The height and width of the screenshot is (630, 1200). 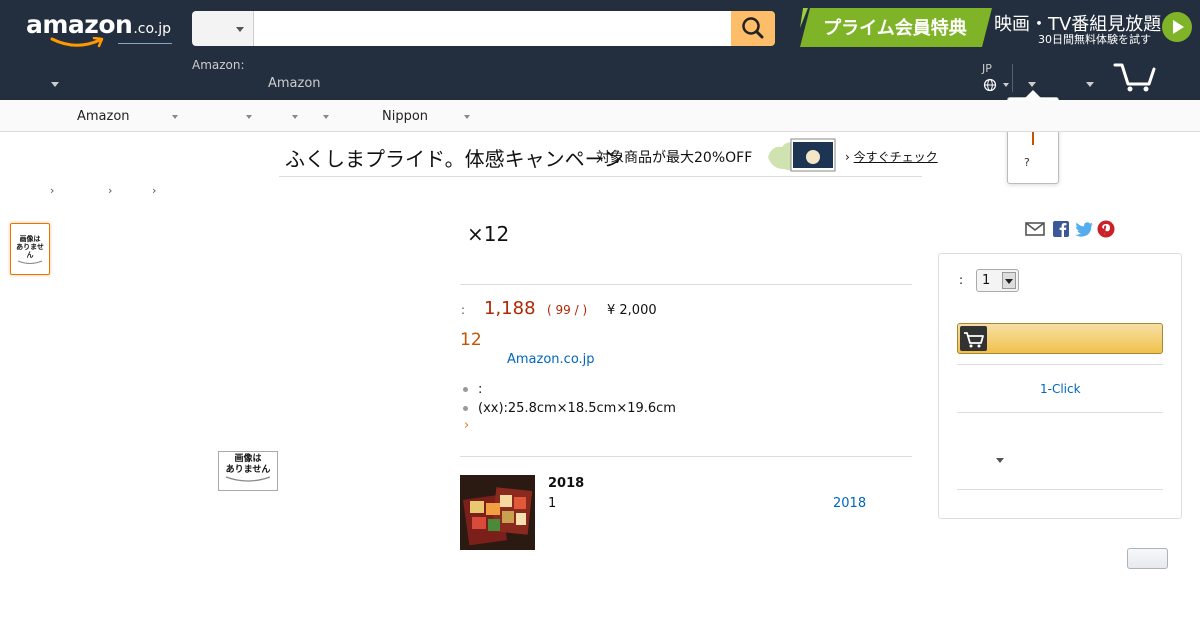 I want to click on price-label: :, so click(x=463, y=310).